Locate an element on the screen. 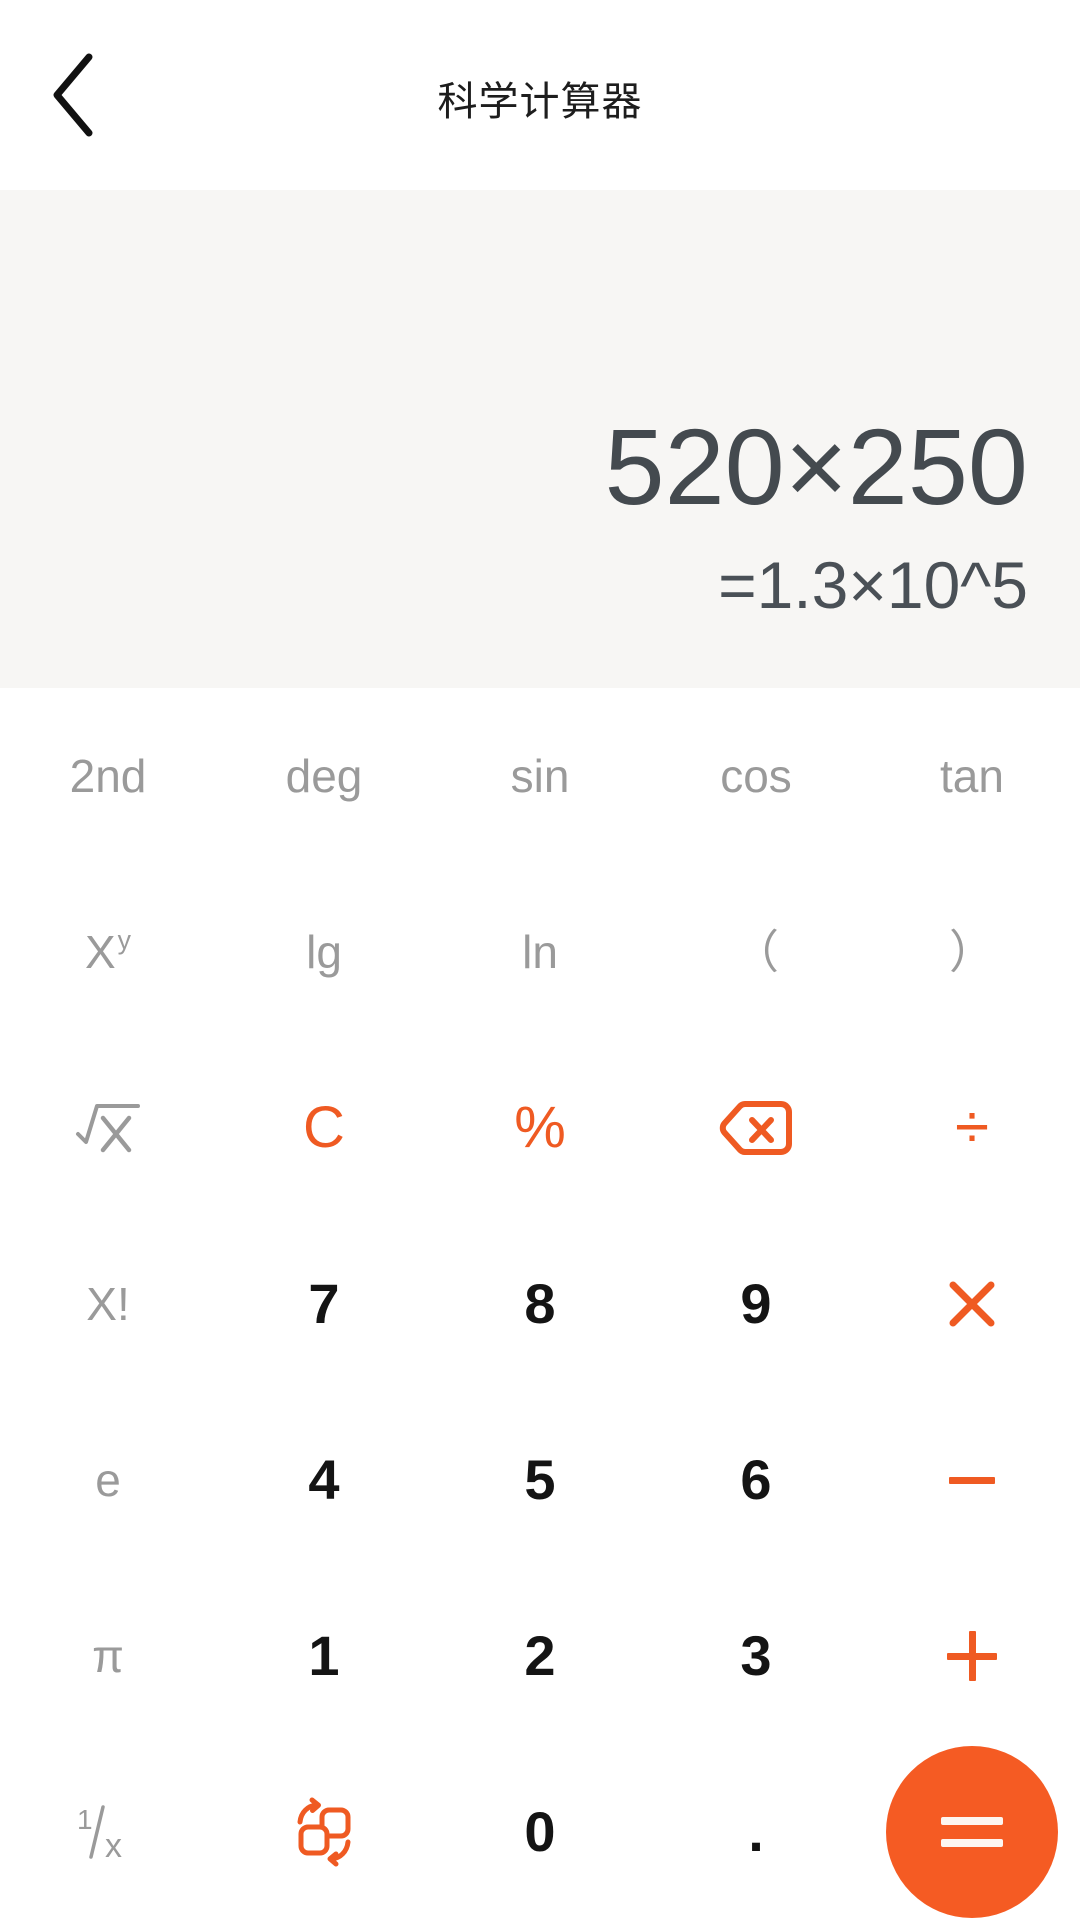 The image size is (1080, 1920). key-label: C is located at coordinates (324, 1127).